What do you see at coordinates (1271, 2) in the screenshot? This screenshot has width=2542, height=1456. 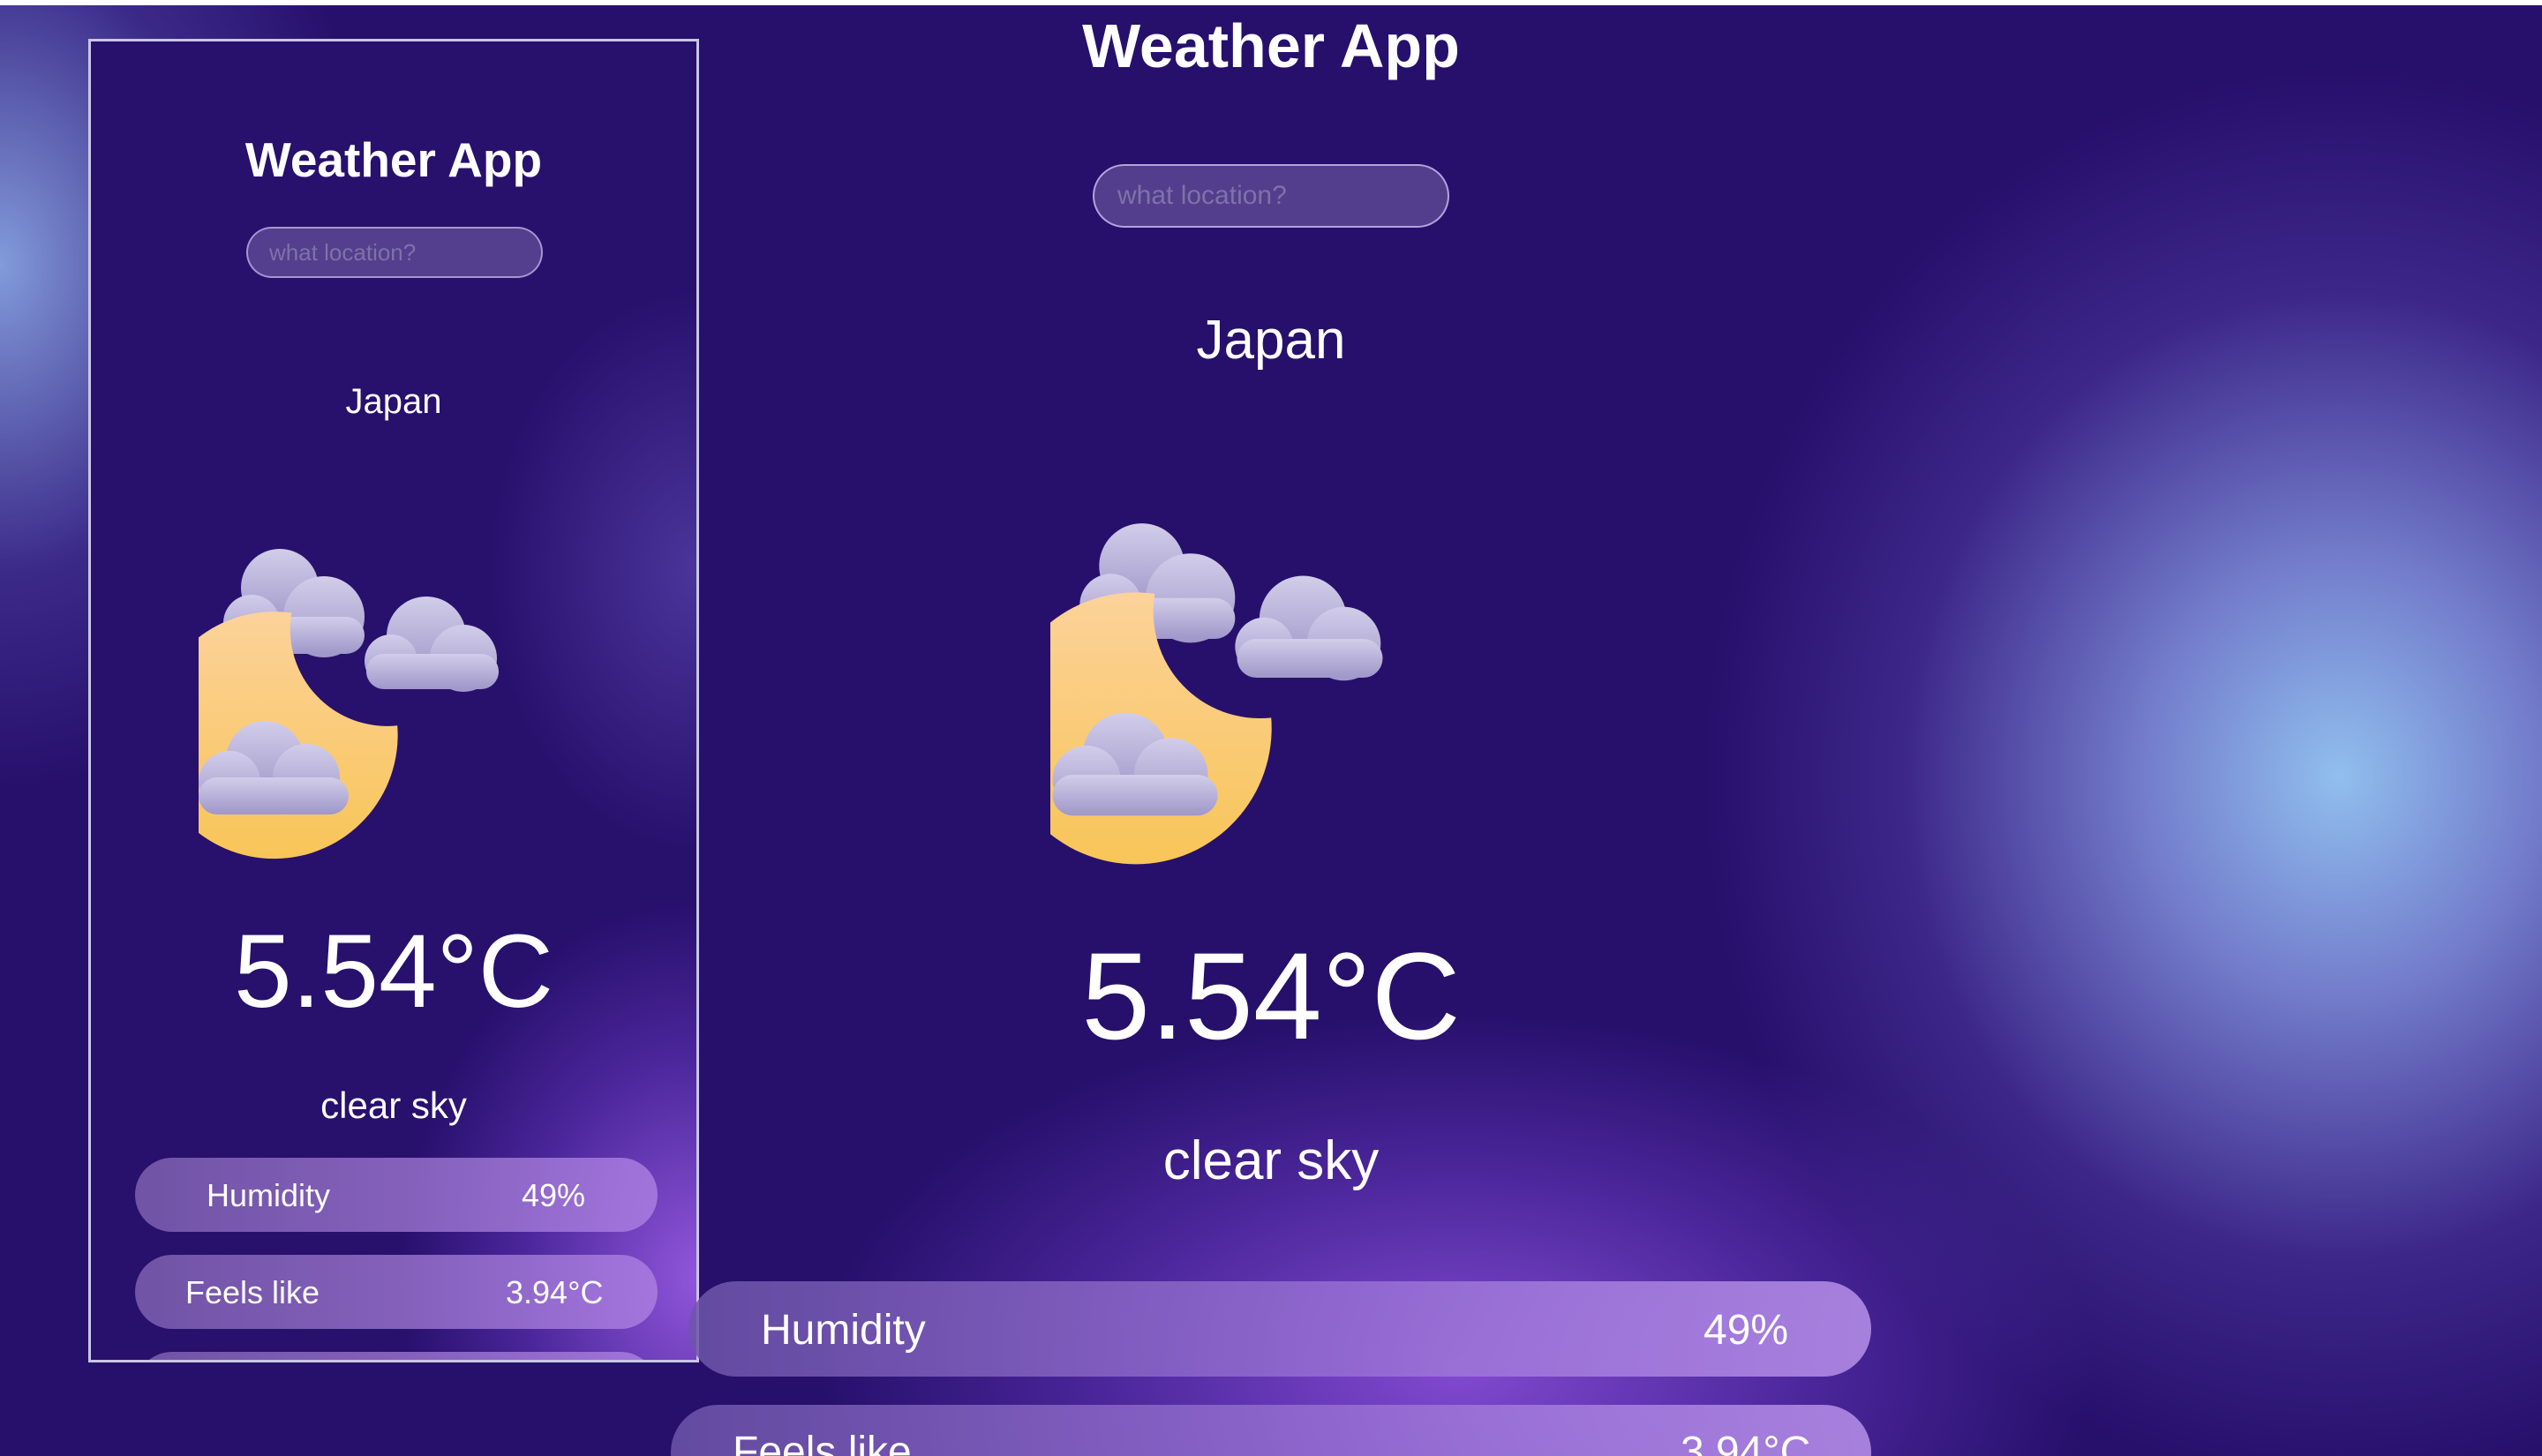 I see `window-top-edge` at bounding box center [1271, 2].